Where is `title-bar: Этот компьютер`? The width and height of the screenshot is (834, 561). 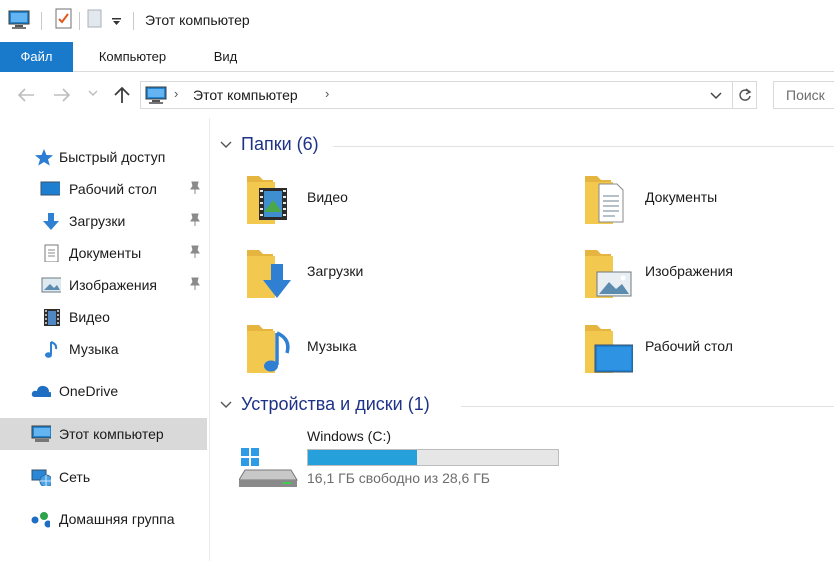 title-bar: Этот компьютер is located at coordinates (417, 21).